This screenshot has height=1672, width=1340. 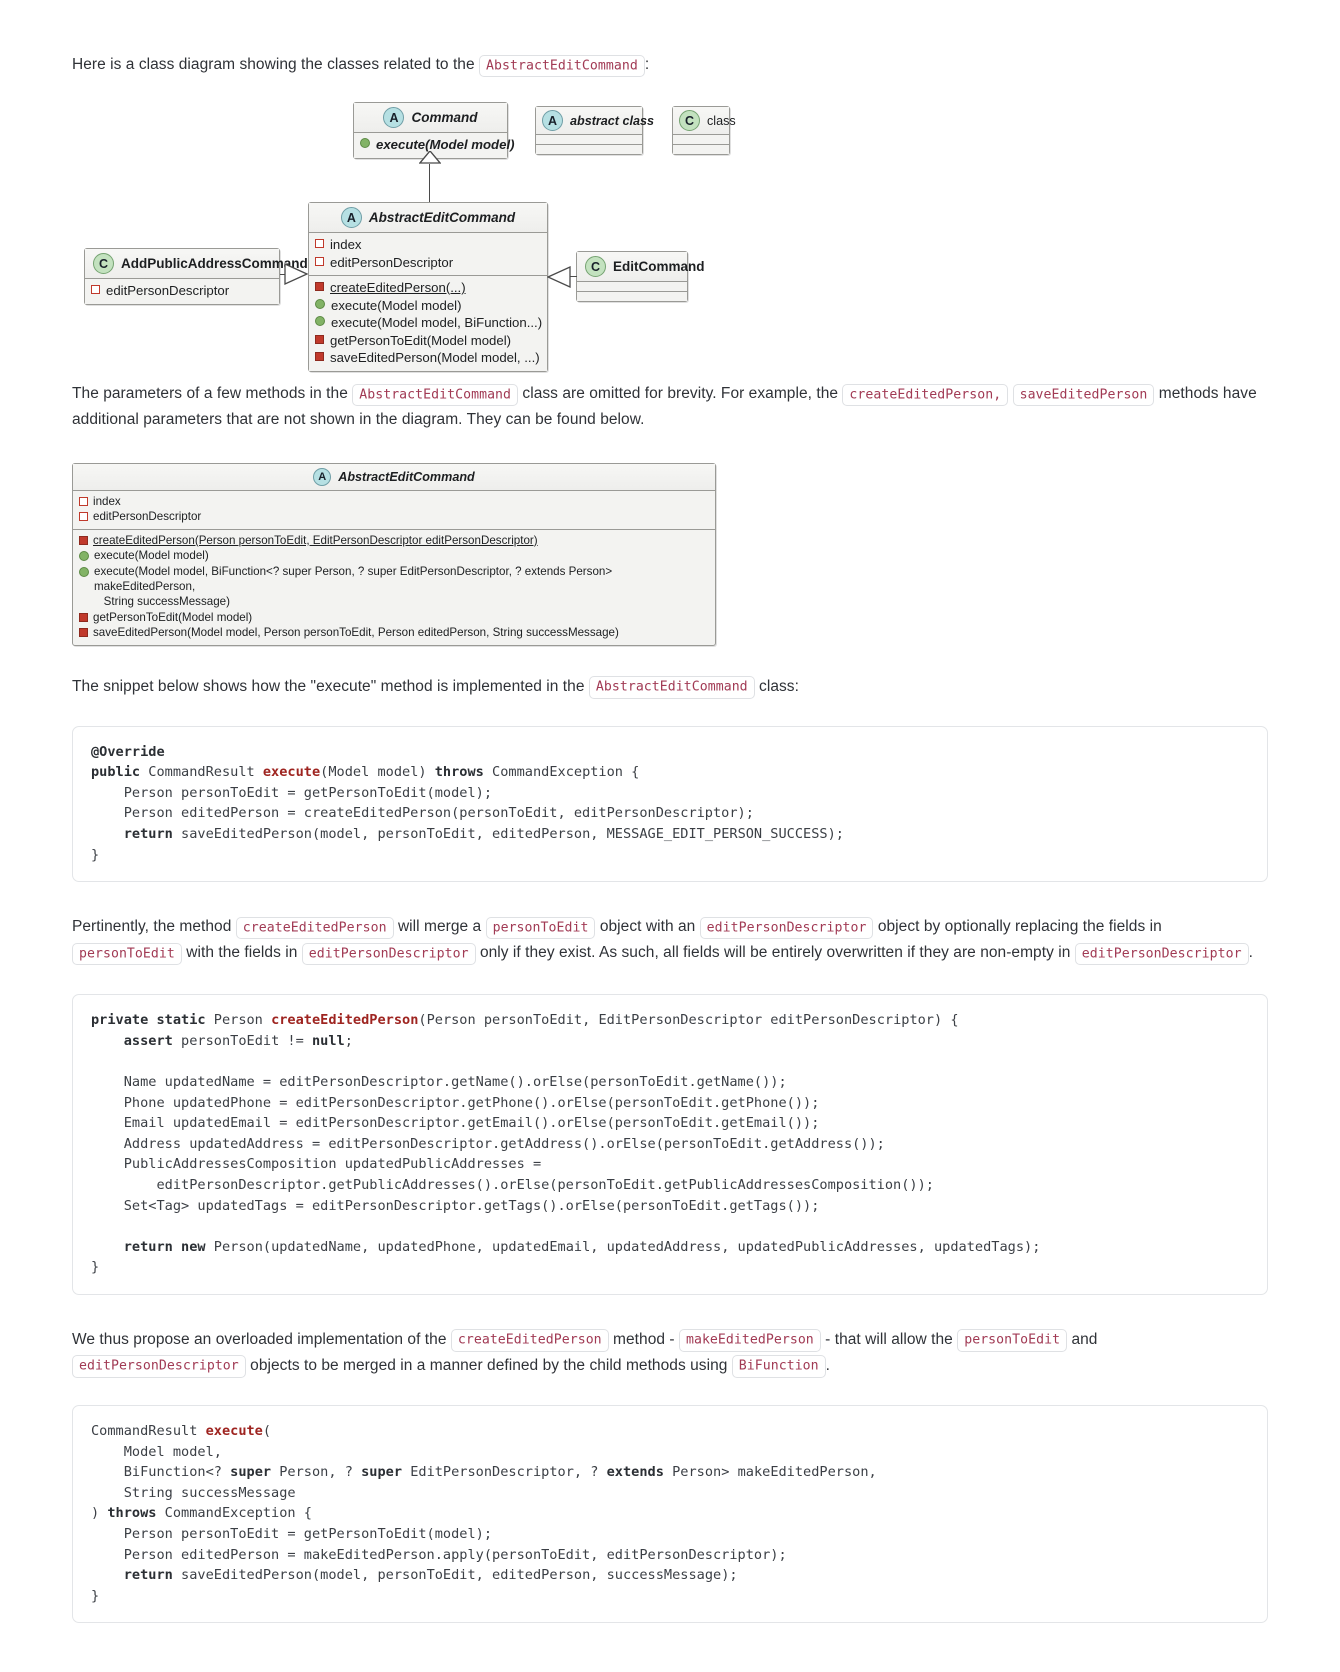 I want to click on p4-text-b: will merge a, so click(x=439, y=927).